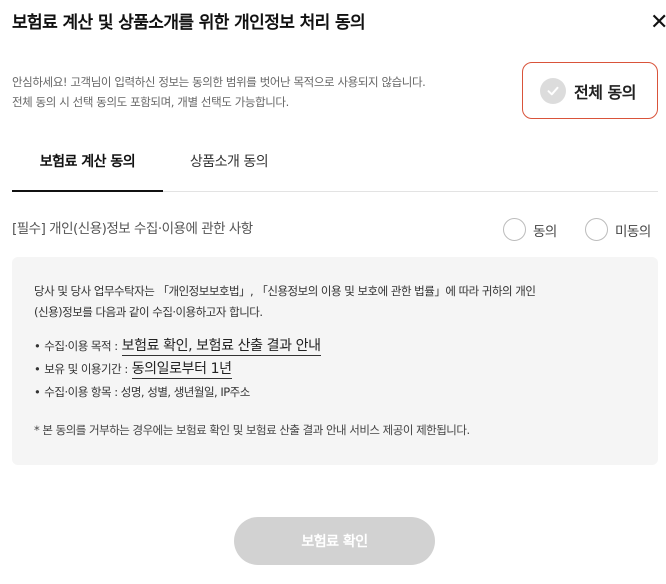 The width and height of the screenshot is (666, 584). Describe the element at coordinates (545, 231) in the screenshot. I see `agree-radio-label: 동의` at that location.